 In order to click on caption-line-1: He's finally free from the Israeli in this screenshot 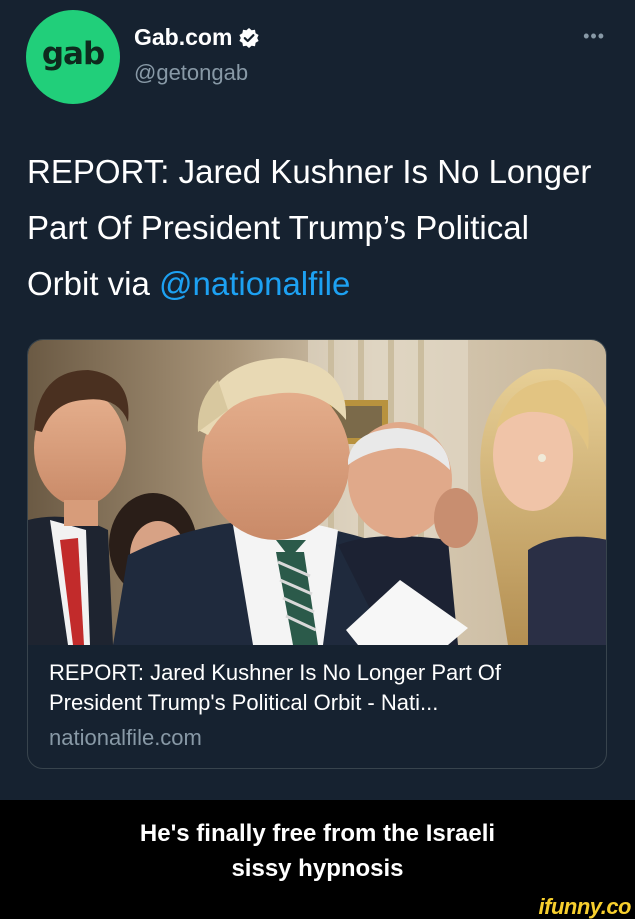, I will do `click(317, 833)`.